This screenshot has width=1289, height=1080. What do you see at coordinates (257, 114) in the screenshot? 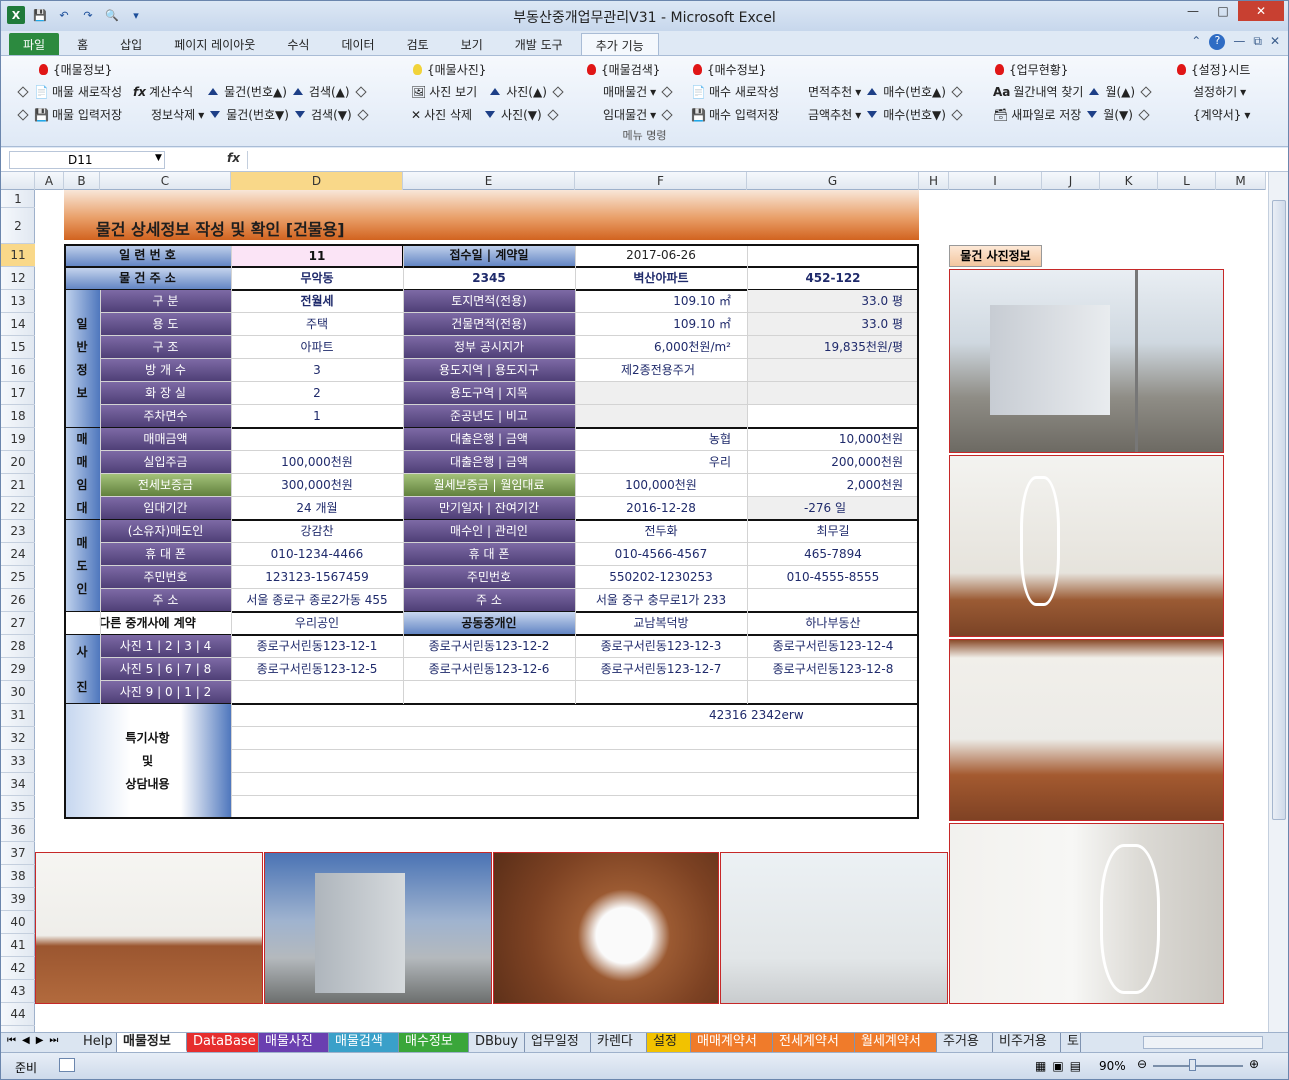
I see `item-down-button: 물건(번호▼)` at bounding box center [257, 114].